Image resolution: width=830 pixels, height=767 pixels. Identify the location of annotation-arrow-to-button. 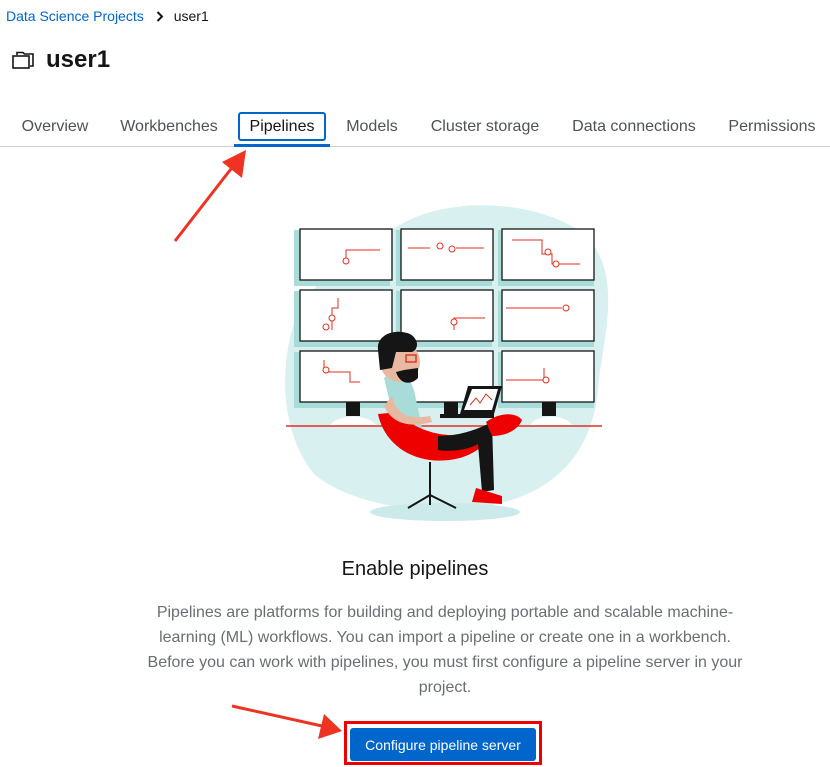
(286, 721).